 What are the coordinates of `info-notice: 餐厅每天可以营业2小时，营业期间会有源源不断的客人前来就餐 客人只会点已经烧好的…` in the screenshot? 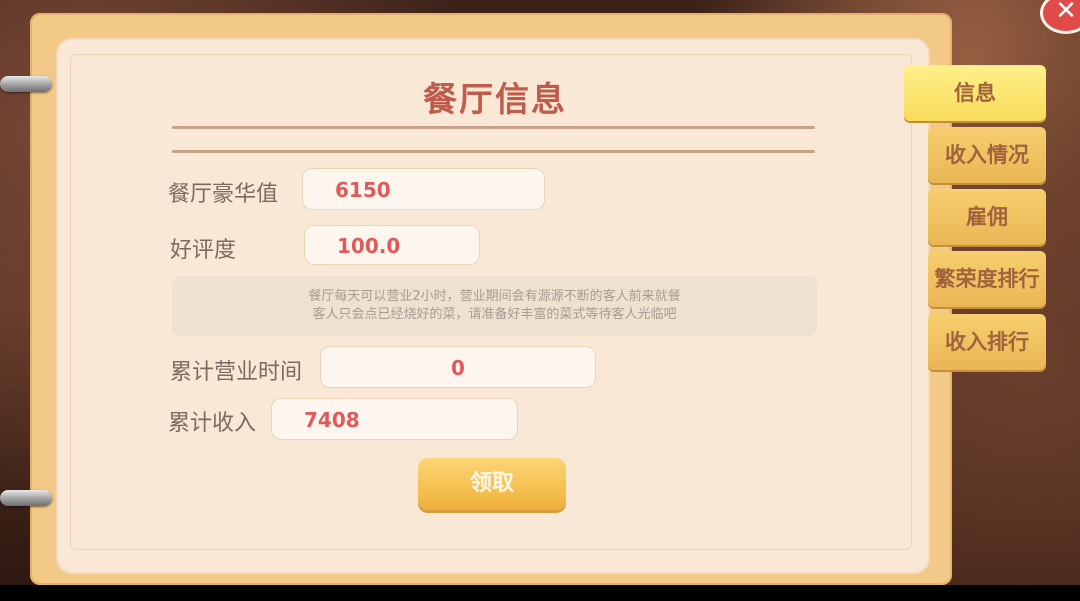 It's located at (494, 306).